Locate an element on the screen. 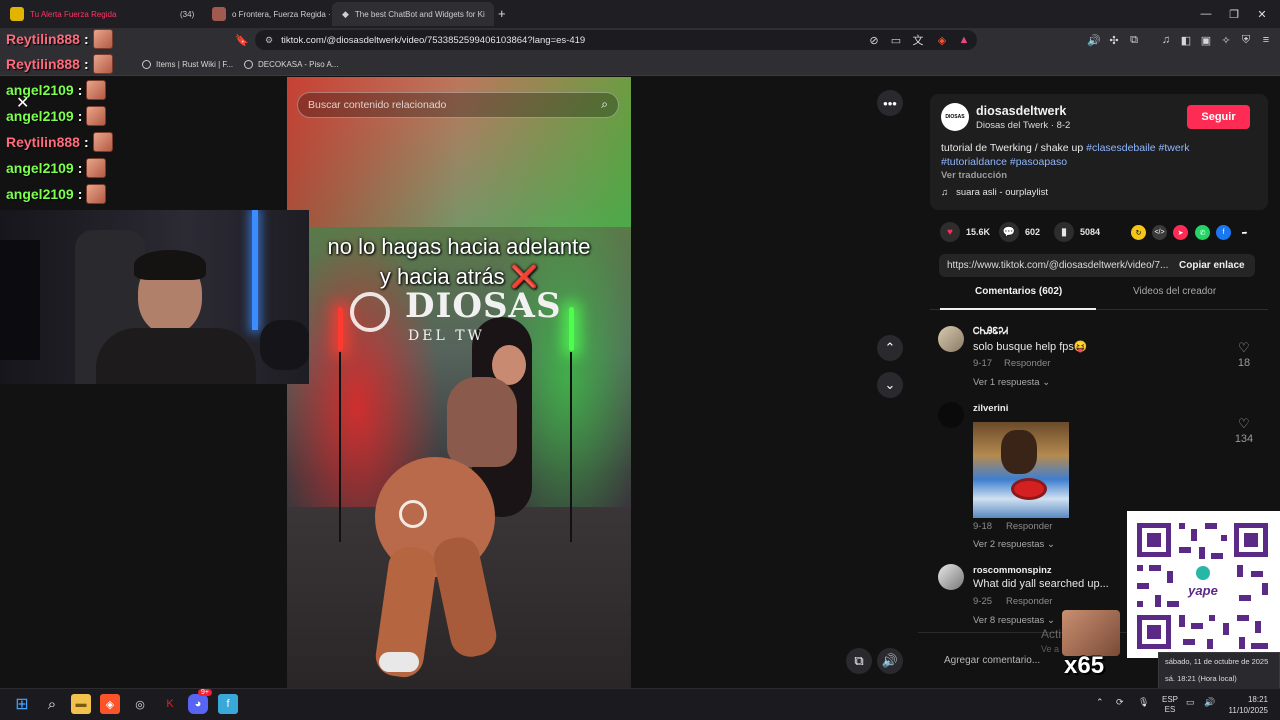  leo-icon: ✧ is located at coordinates (1226, 40).